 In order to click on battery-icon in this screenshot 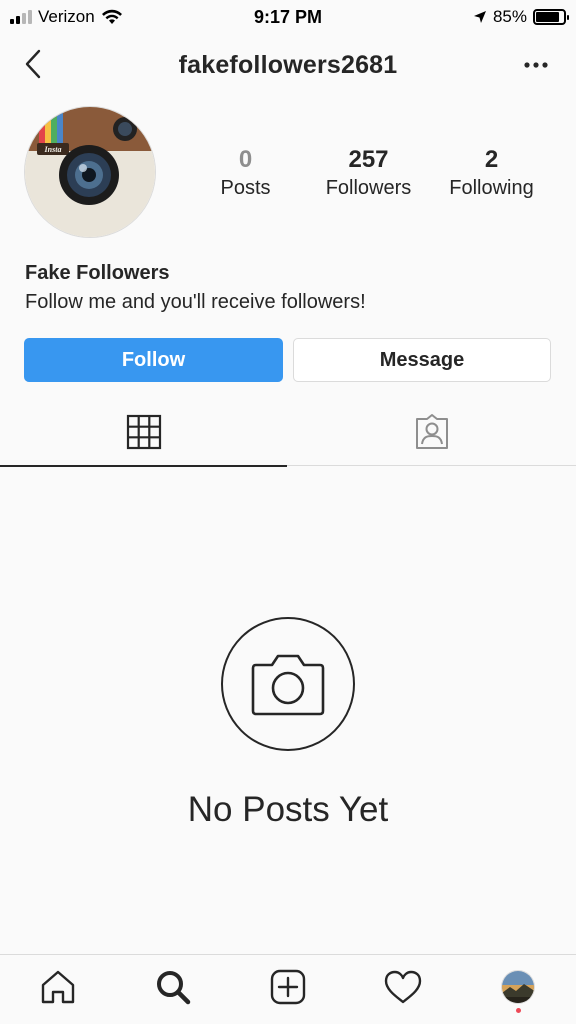, I will do `click(551, 17)`.